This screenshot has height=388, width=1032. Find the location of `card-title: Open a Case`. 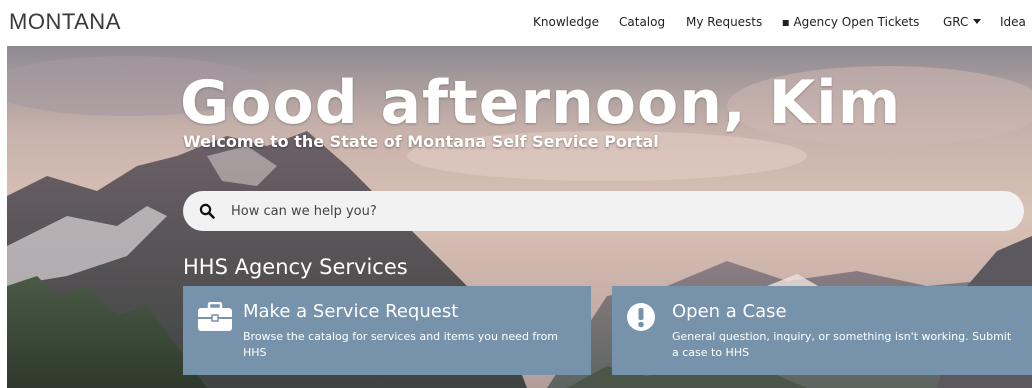

card-title: Open a Case is located at coordinates (729, 311).